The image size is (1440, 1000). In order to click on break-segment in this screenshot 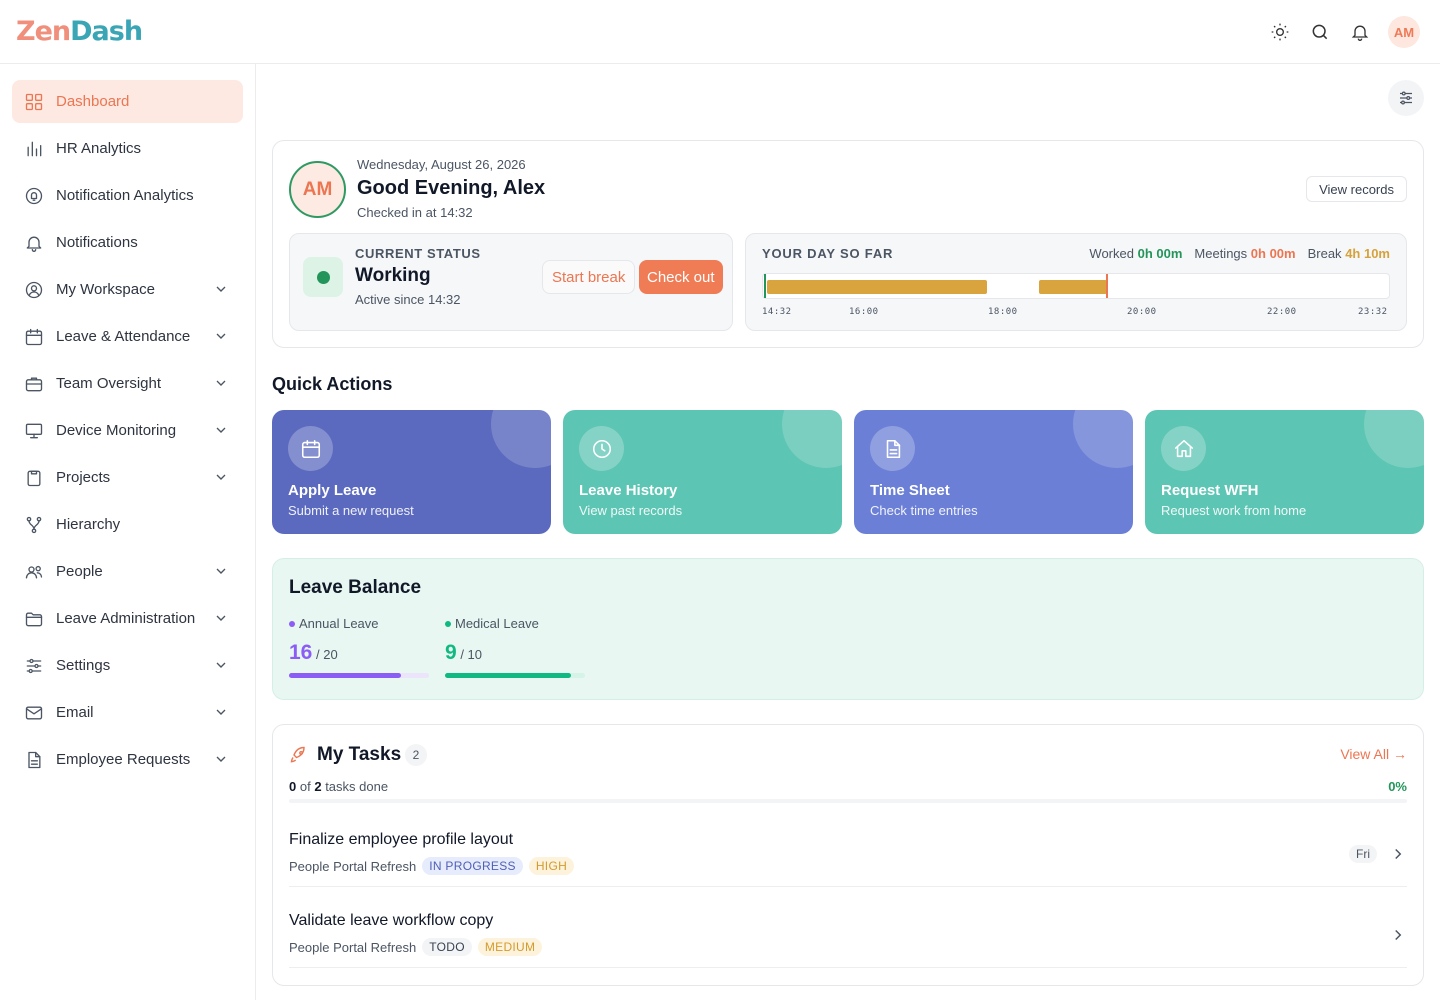, I will do `click(1073, 287)`.